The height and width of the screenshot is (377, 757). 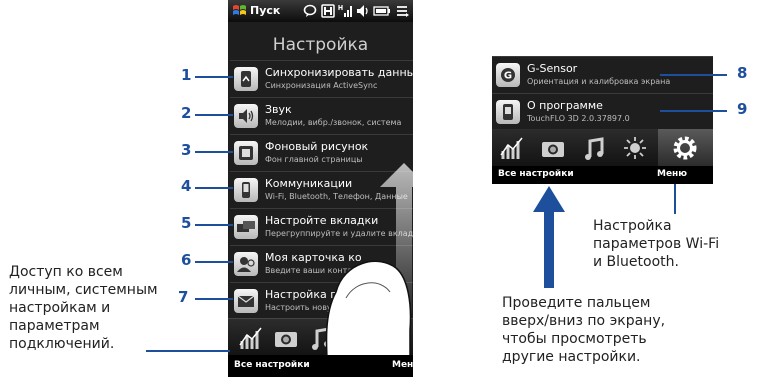 I want to click on row-title: G-Sensor, so click(x=552, y=68).